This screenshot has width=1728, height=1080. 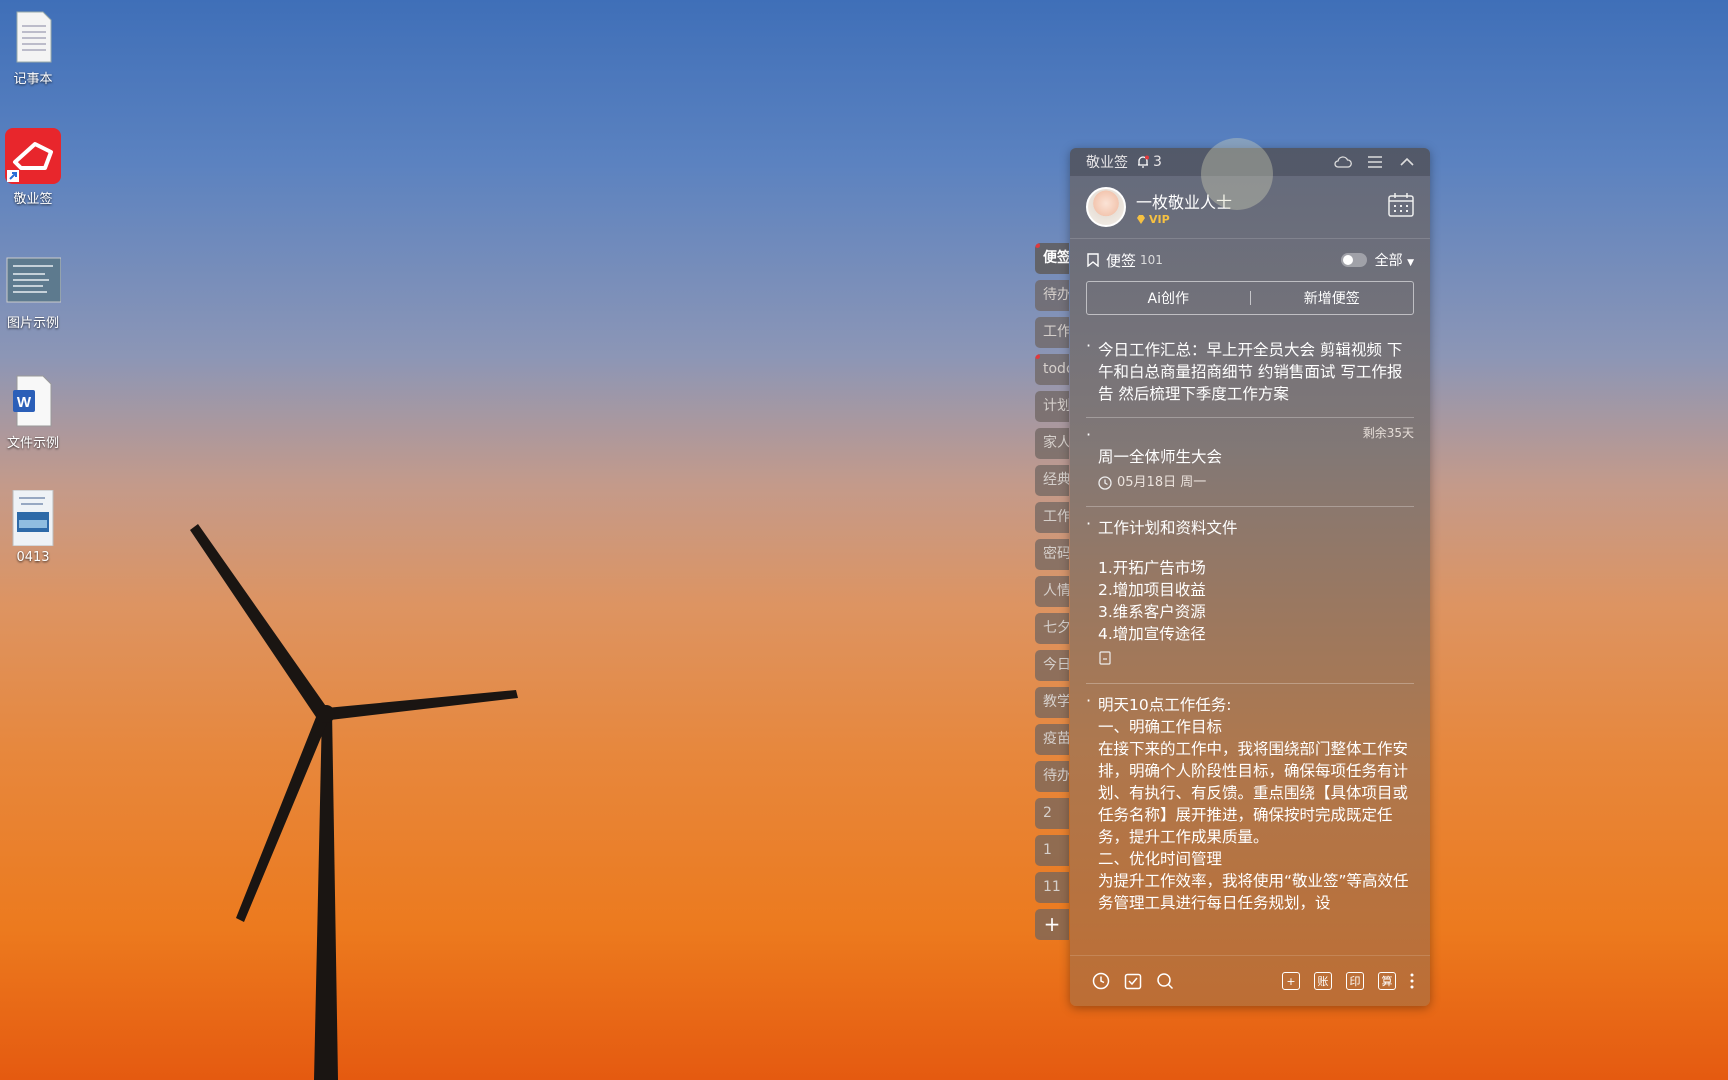 I want to click on tab-jiaren: 家人, so click(x=1052, y=443).